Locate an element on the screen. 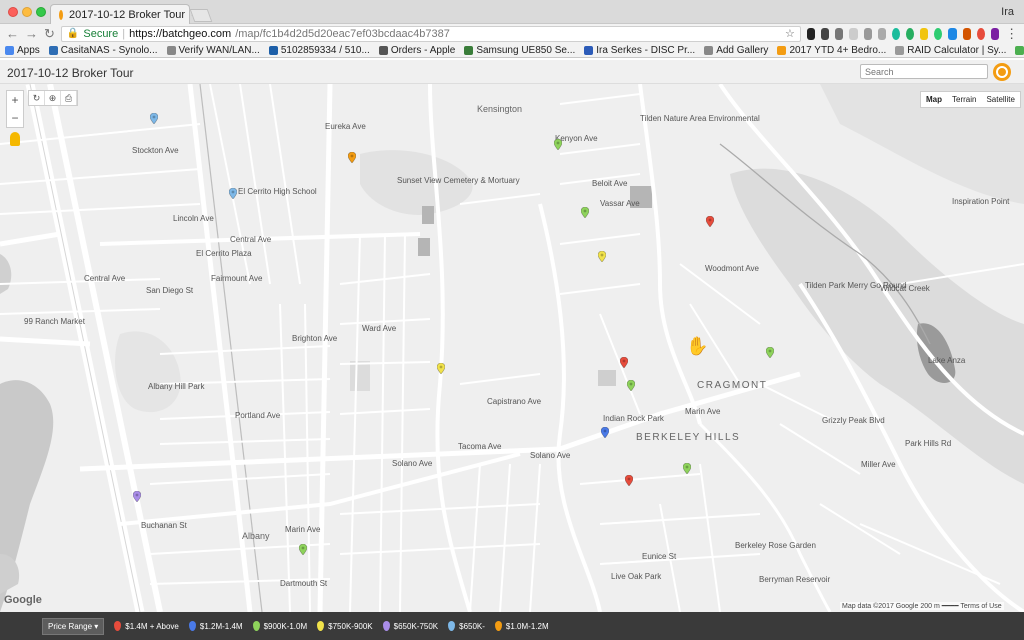 This screenshot has height=640, width=1024. street-view-pegman-icon is located at coordinates (15, 139).